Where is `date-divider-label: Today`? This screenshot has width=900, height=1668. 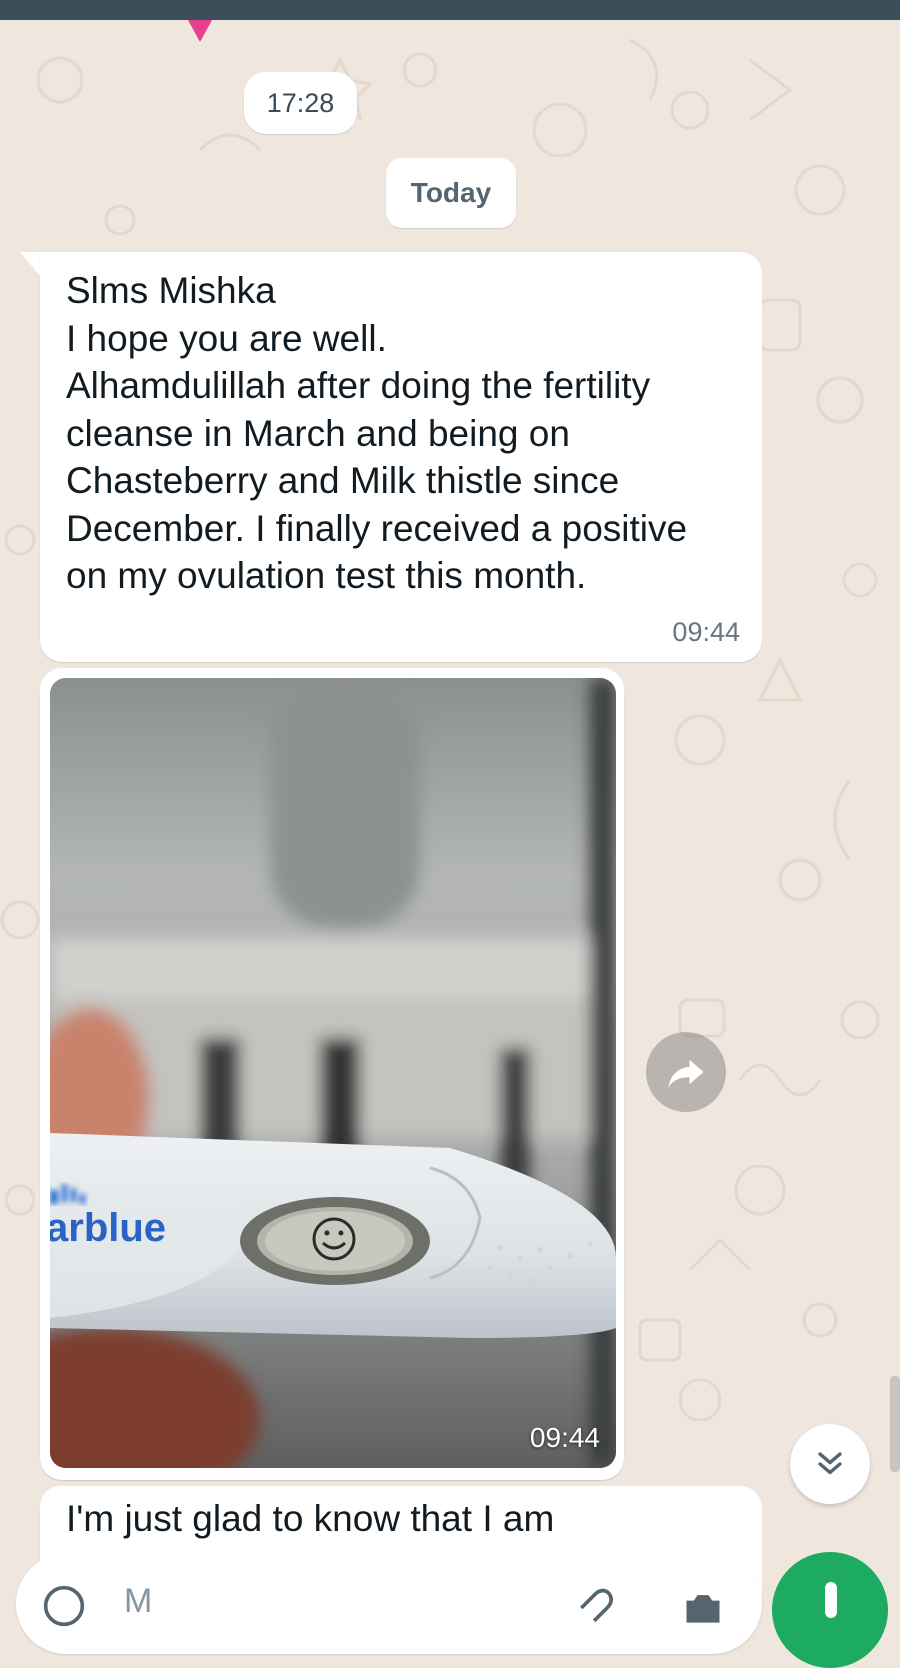
date-divider-label: Today is located at coordinates (451, 192).